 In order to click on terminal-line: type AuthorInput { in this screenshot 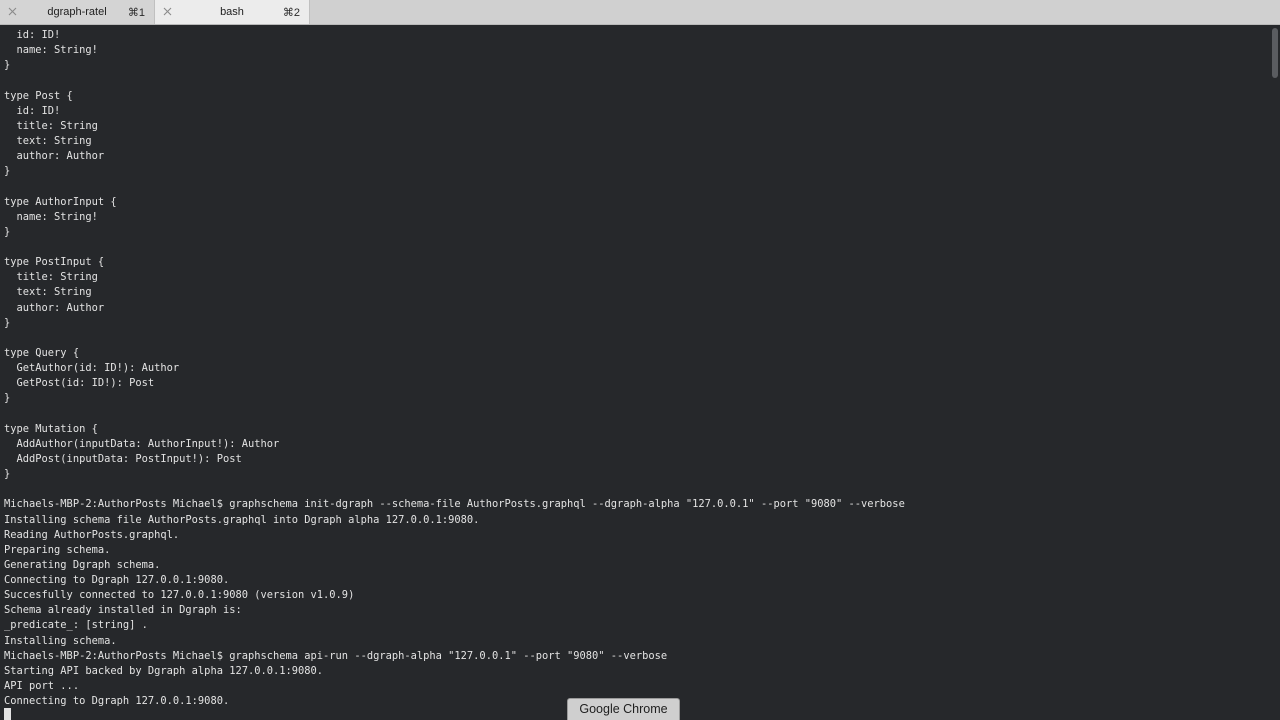, I will do `click(60, 201)`.